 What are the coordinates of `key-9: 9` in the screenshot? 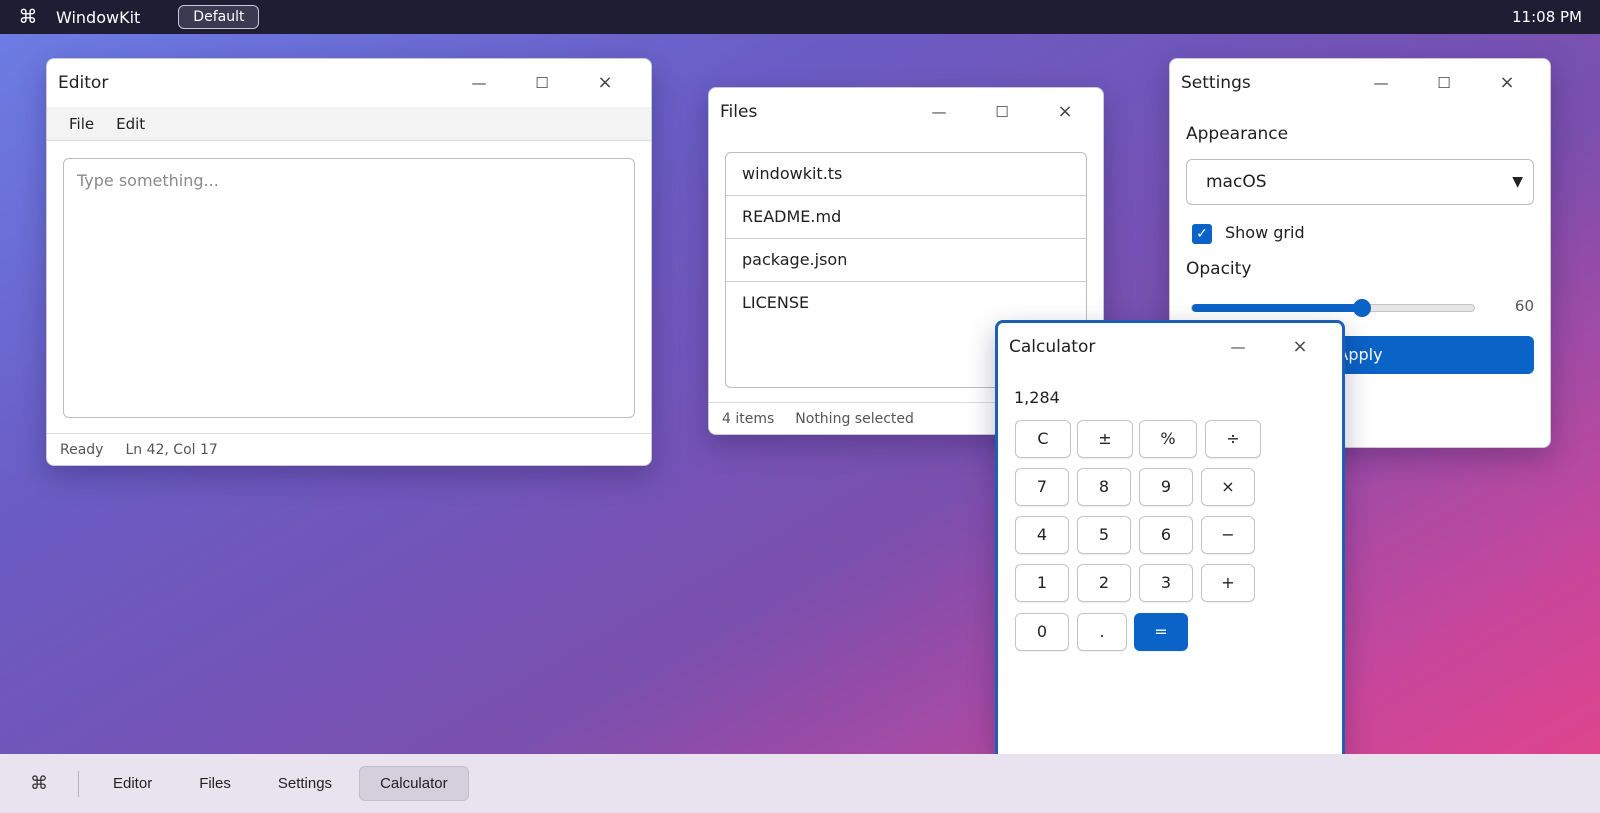 It's located at (1166, 487).